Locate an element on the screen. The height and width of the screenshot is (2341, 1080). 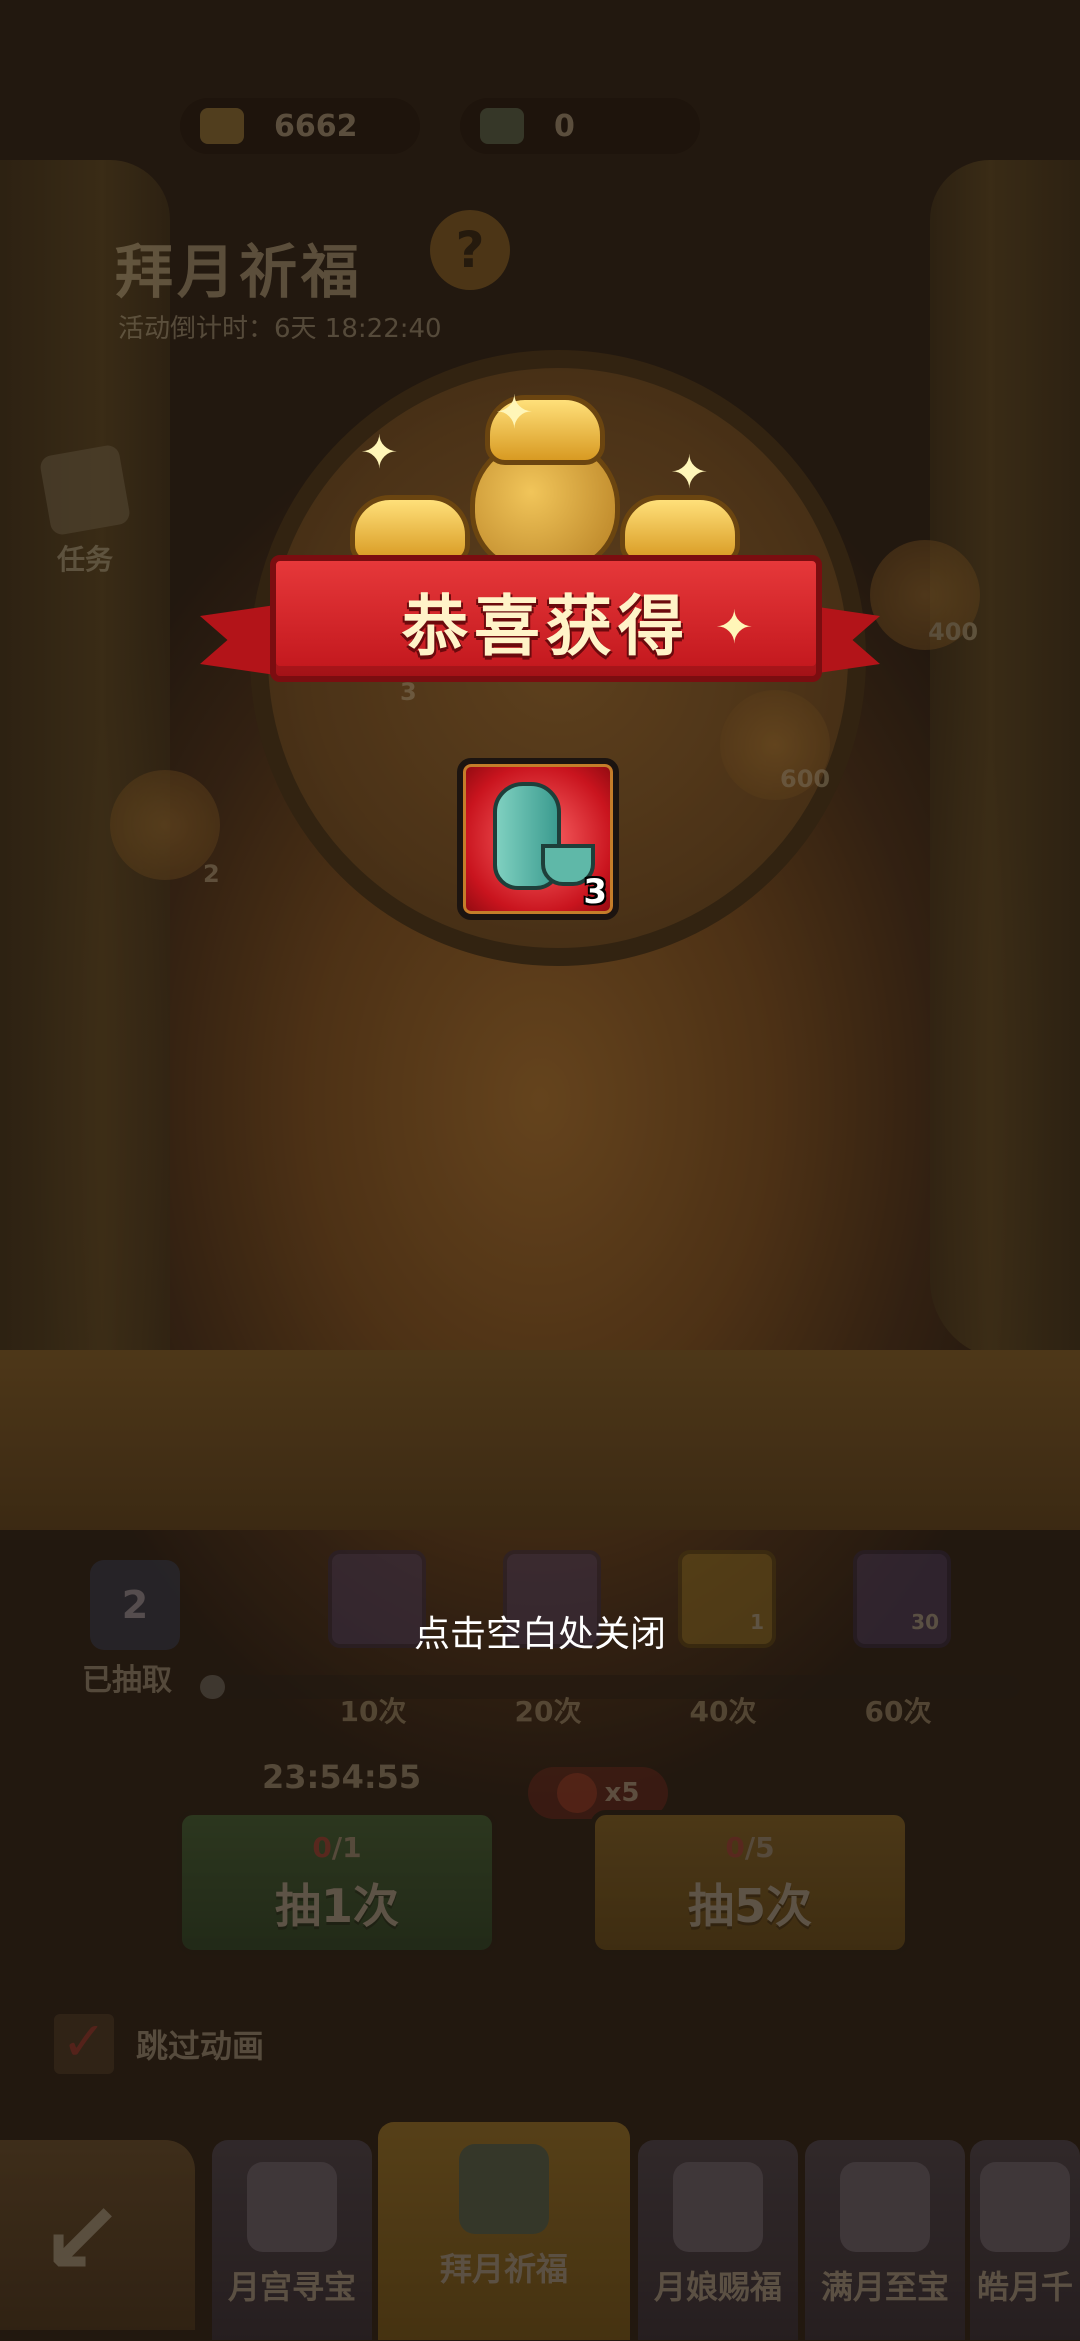
reward-item: 3 is located at coordinates (538, 839).